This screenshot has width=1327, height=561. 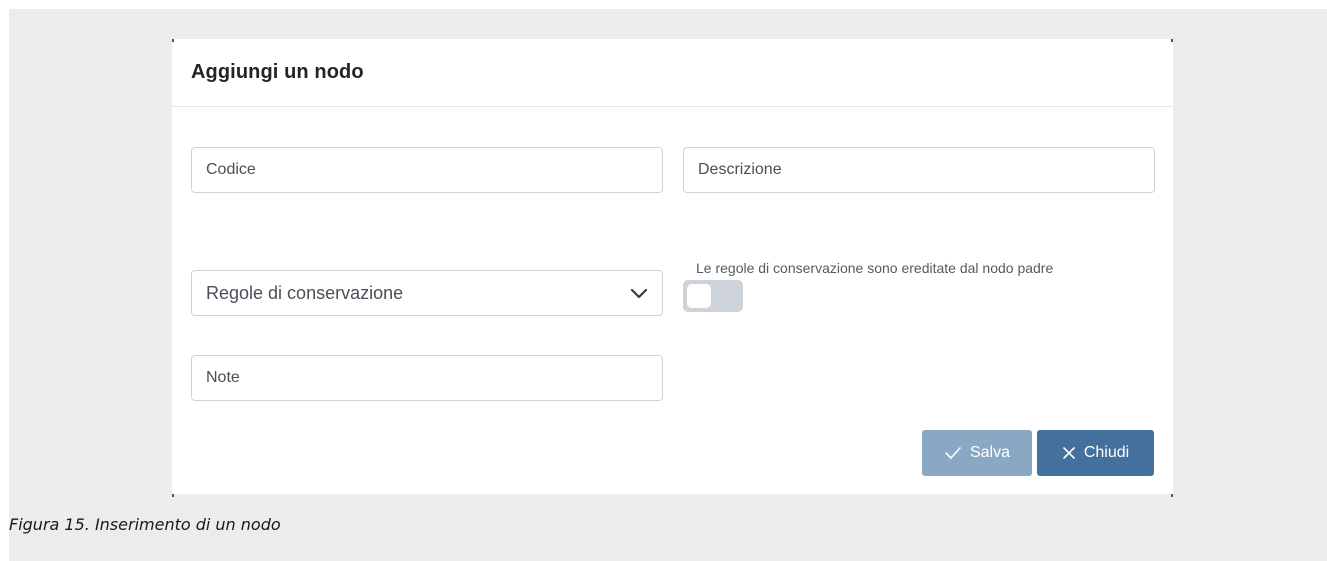 I want to click on note-field, so click(x=427, y=378).